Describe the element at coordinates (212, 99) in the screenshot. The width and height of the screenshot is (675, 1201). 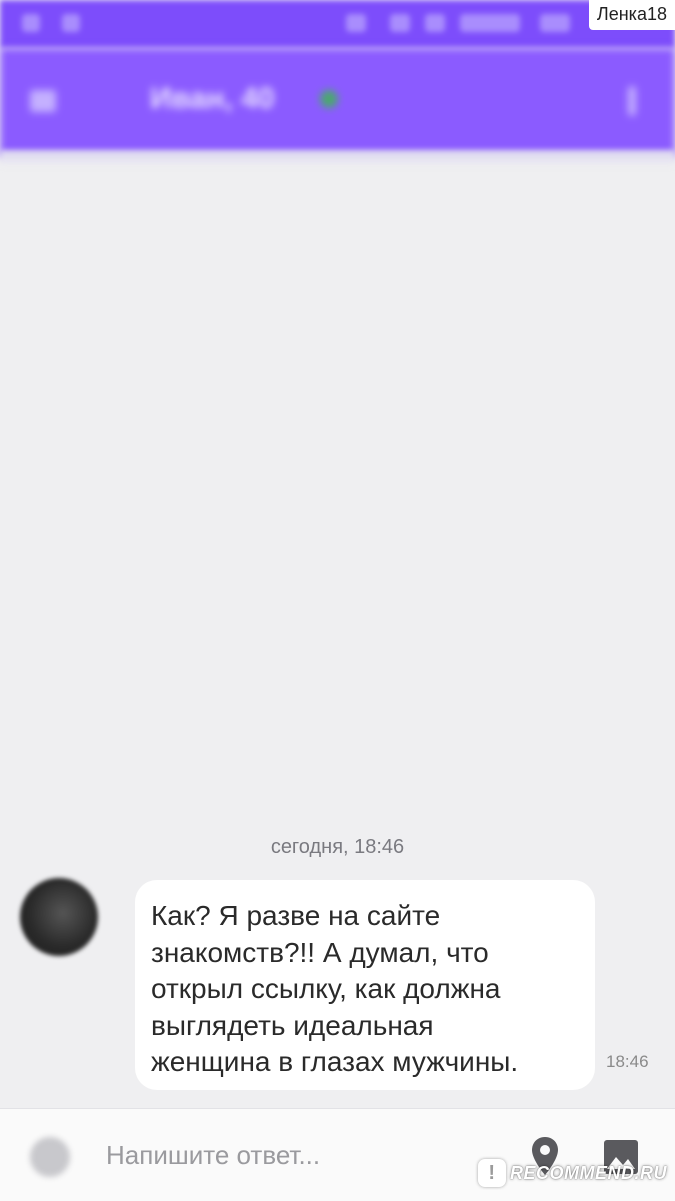
I see `chat-title: Иван, 40` at that location.